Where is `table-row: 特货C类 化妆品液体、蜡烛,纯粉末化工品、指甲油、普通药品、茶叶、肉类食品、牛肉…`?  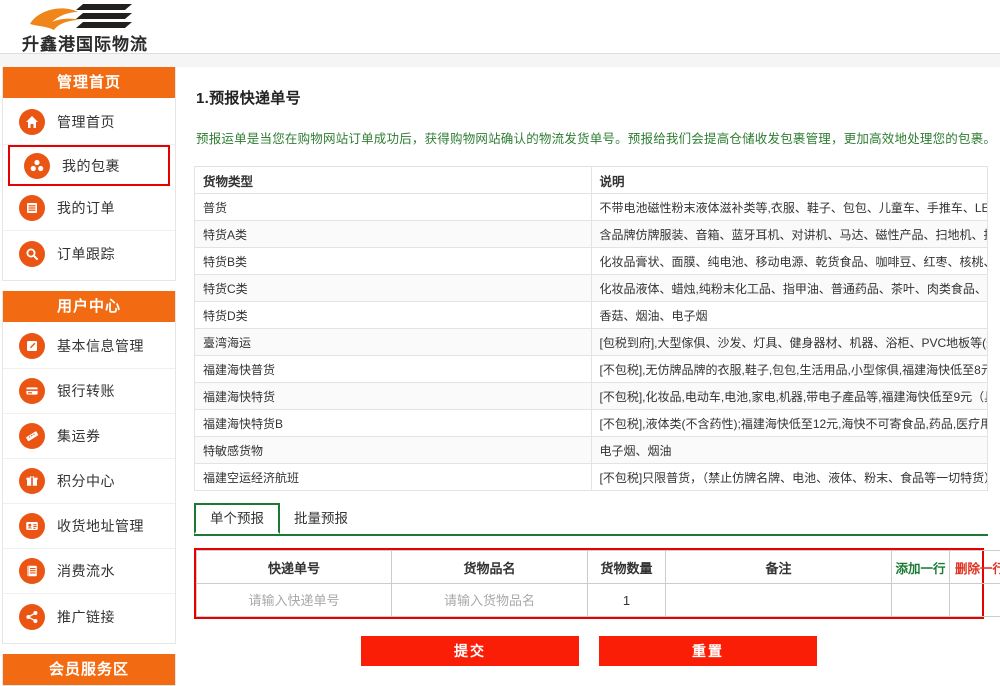 table-row: 特货C类 化妆品液体、蜡烛,纯粉末化工品、指甲油、普通药品、茶叶、肉类食品、牛肉… is located at coordinates (591, 288).